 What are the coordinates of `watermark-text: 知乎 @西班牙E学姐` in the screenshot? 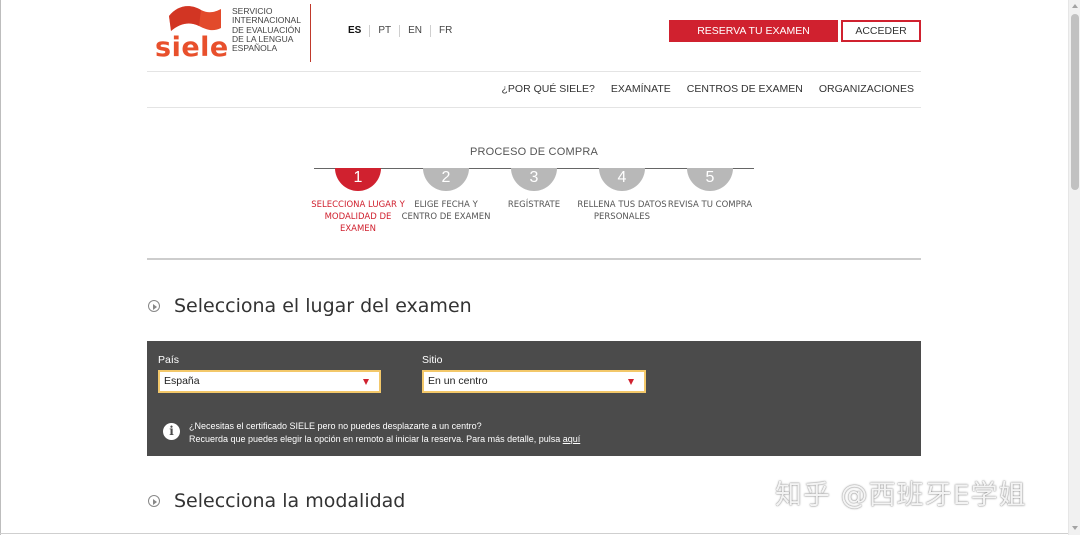 It's located at (901, 495).